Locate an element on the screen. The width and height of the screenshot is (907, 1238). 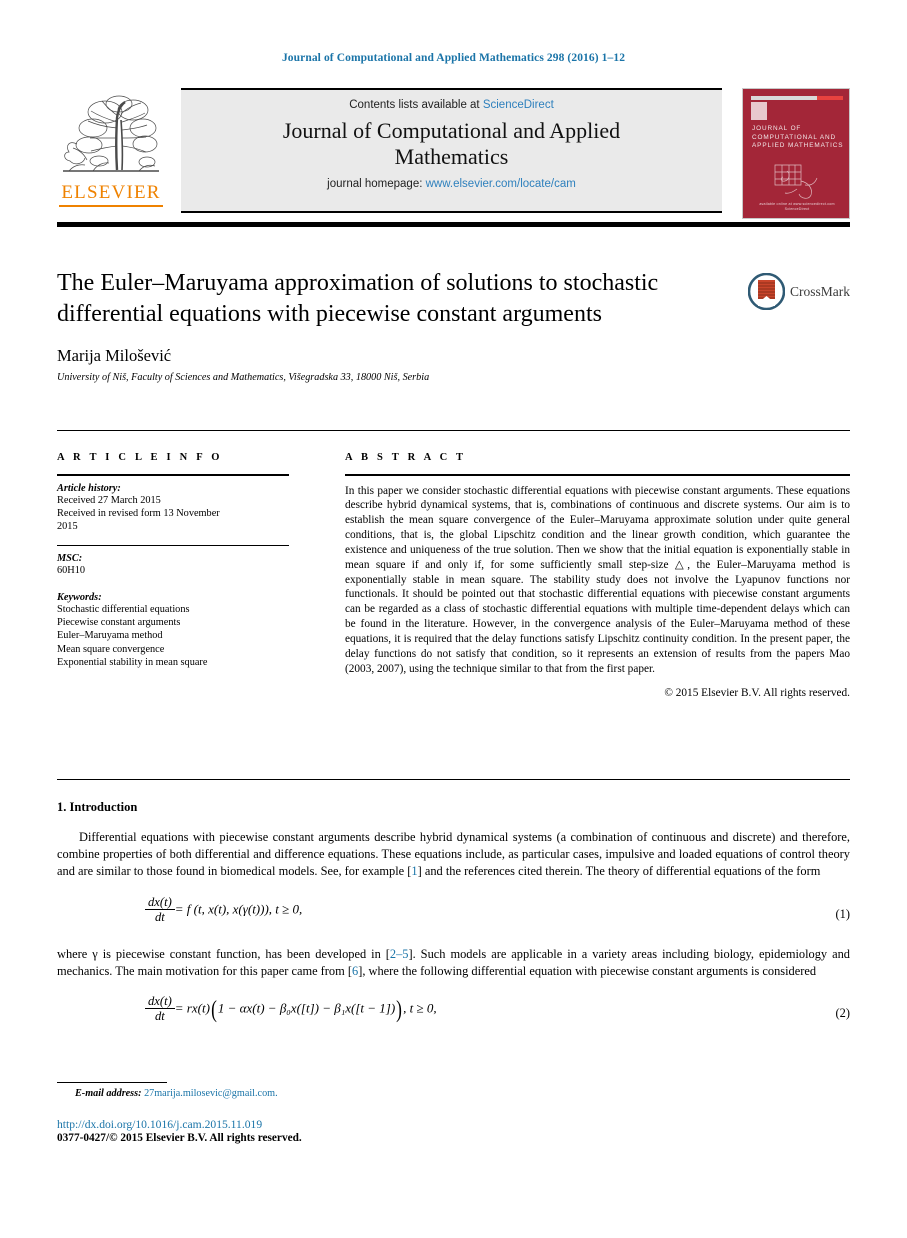
equation-2-fraction: dx(t) dt is located at coordinates (160, 1008).